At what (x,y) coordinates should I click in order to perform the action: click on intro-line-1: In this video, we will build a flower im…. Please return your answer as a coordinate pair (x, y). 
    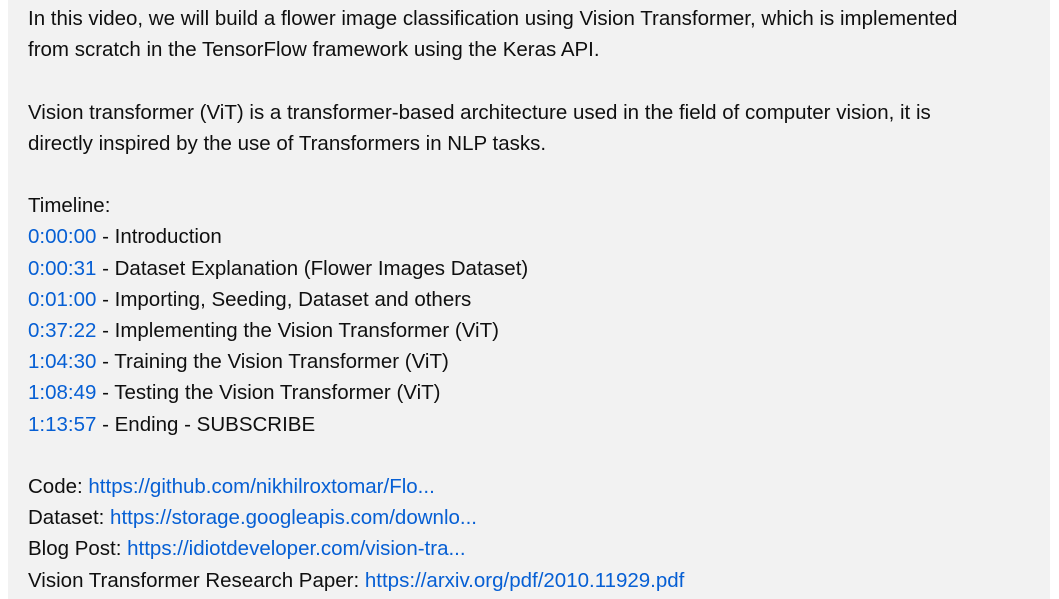
    Looking at the image, I should click on (493, 18).